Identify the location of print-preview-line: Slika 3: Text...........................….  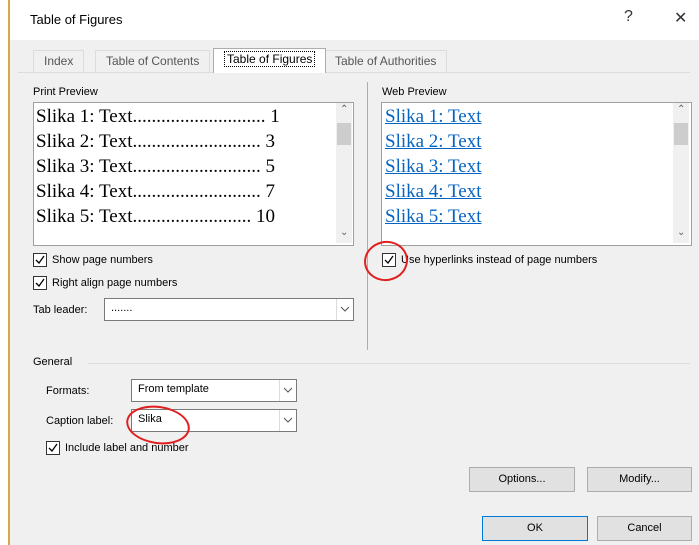
(155, 166).